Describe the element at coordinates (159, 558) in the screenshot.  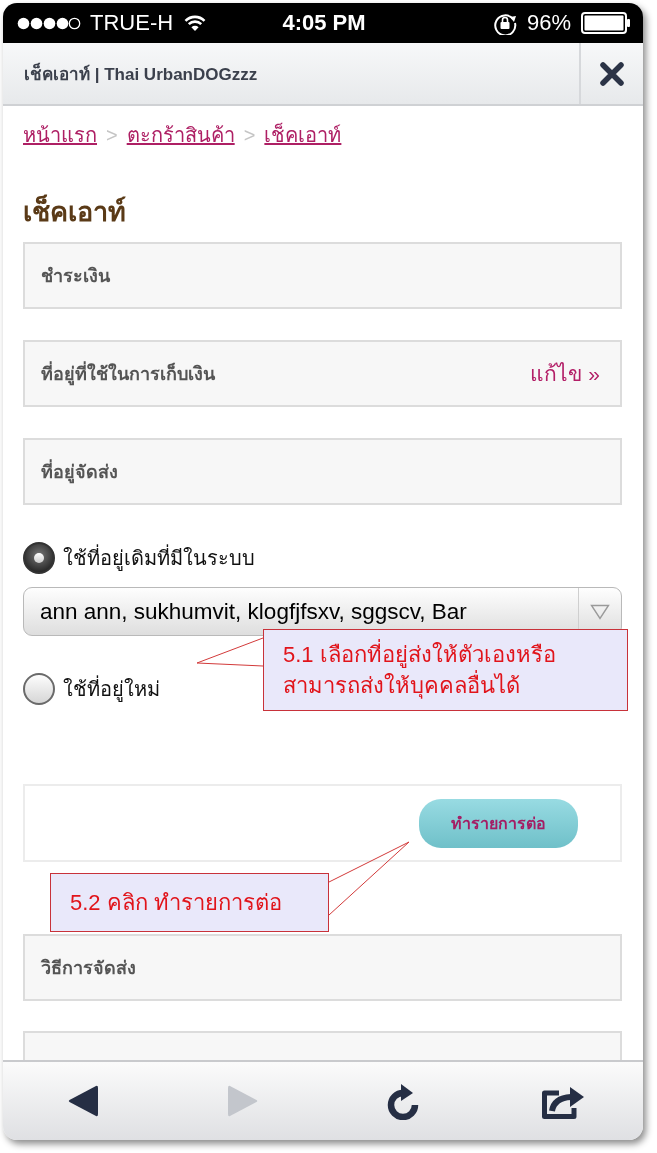
I see `option-label: ใช้ที่อยู่เดิมที่มีในระบบ` at that location.